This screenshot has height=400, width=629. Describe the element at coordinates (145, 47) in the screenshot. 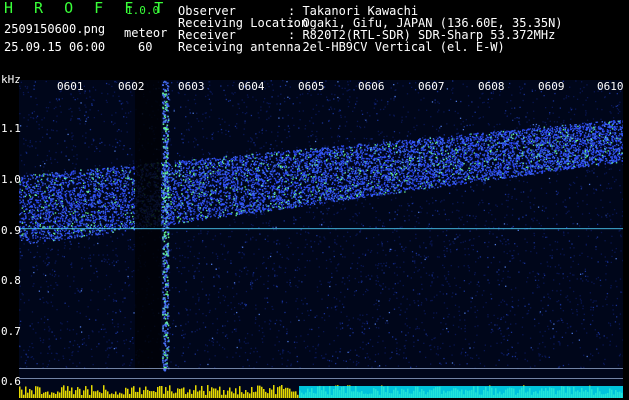

I see `mode-value: 60` at that location.